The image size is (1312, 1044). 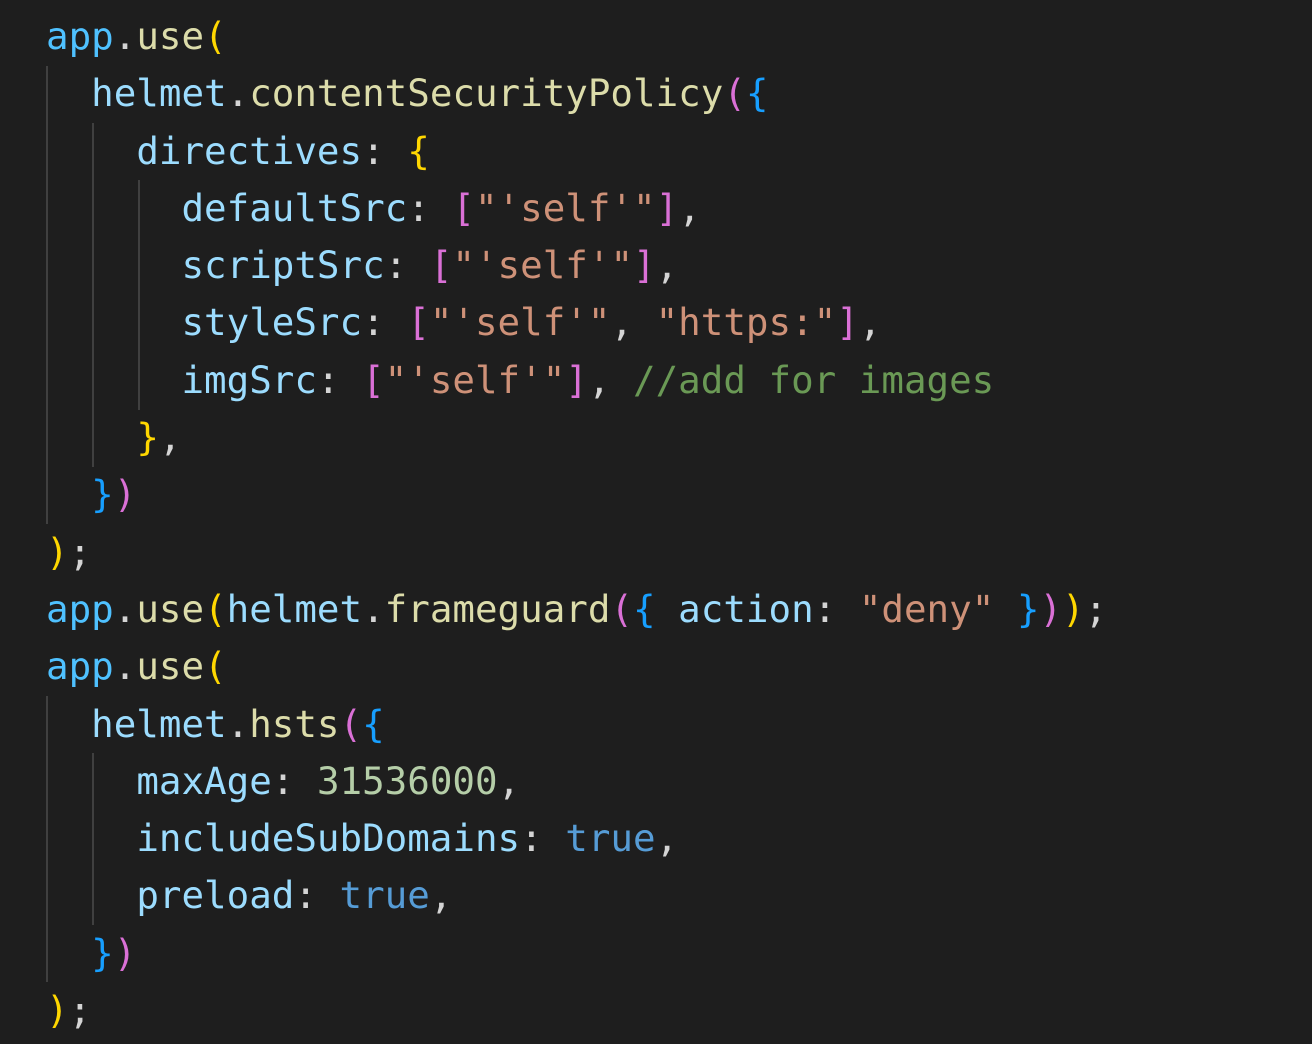 I want to click on code-line: imgSrc: ["'self'"], //add for images, so click(x=576, y=380).